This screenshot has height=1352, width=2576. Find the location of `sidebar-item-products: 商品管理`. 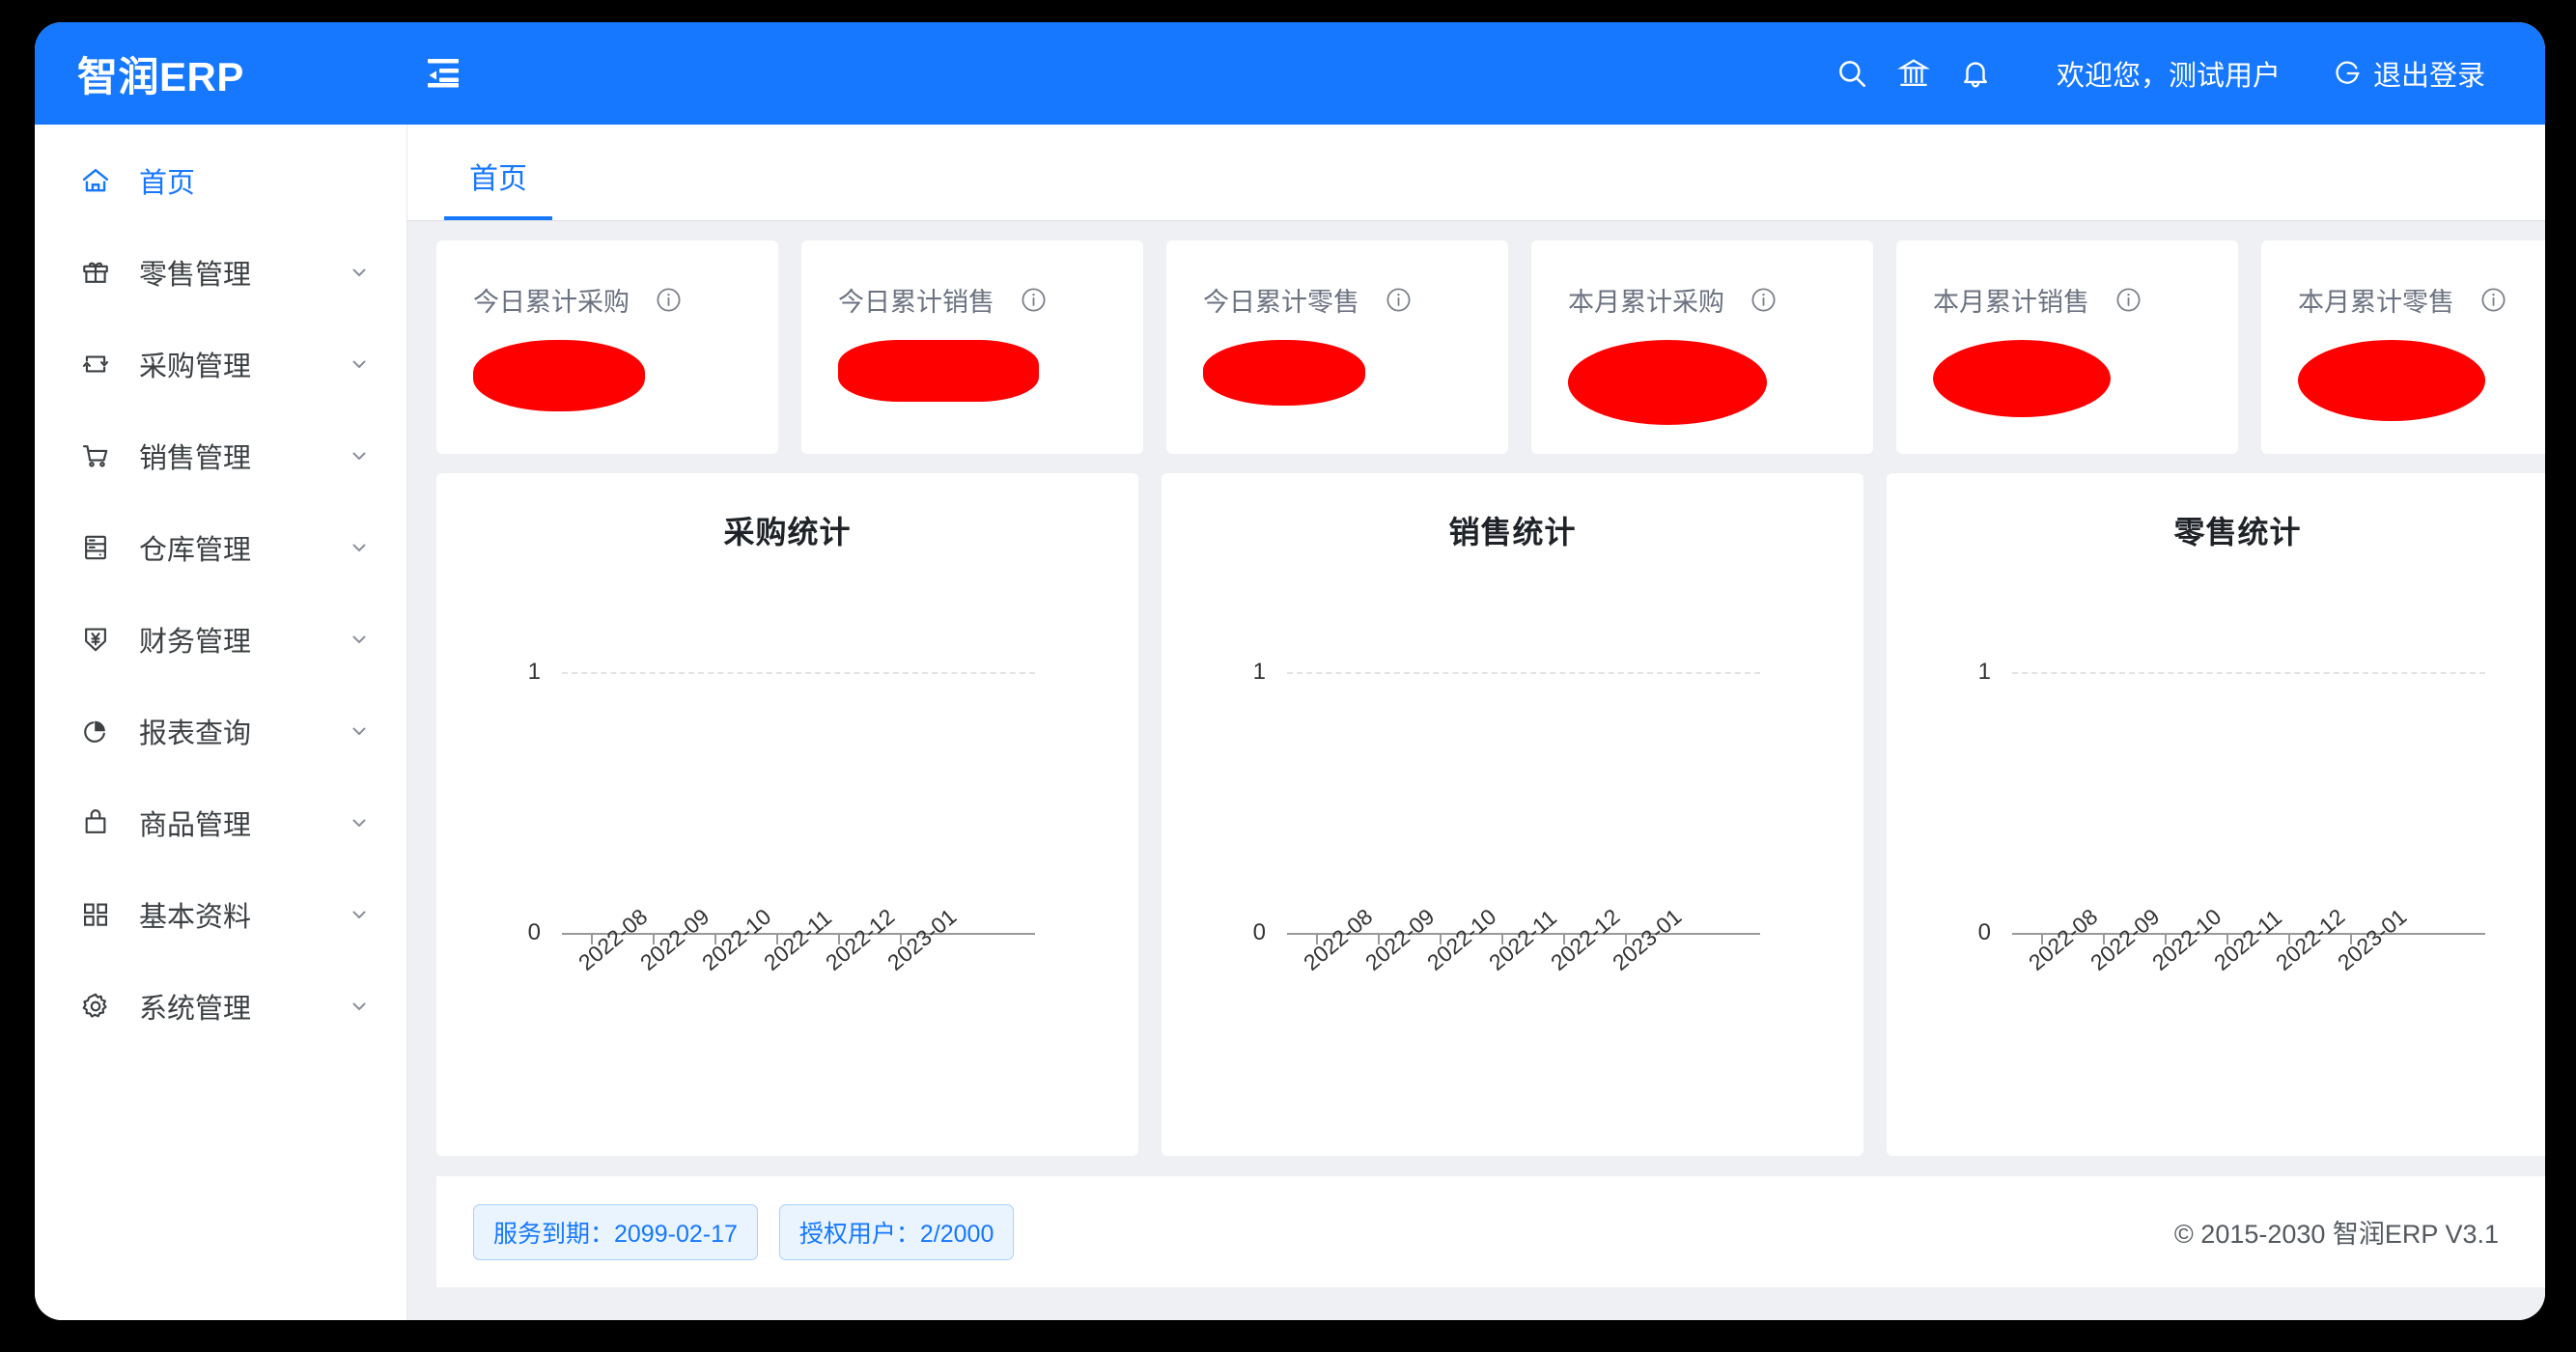

sidebar-item-products: 商品管理 is located at coordinates (221, 822).